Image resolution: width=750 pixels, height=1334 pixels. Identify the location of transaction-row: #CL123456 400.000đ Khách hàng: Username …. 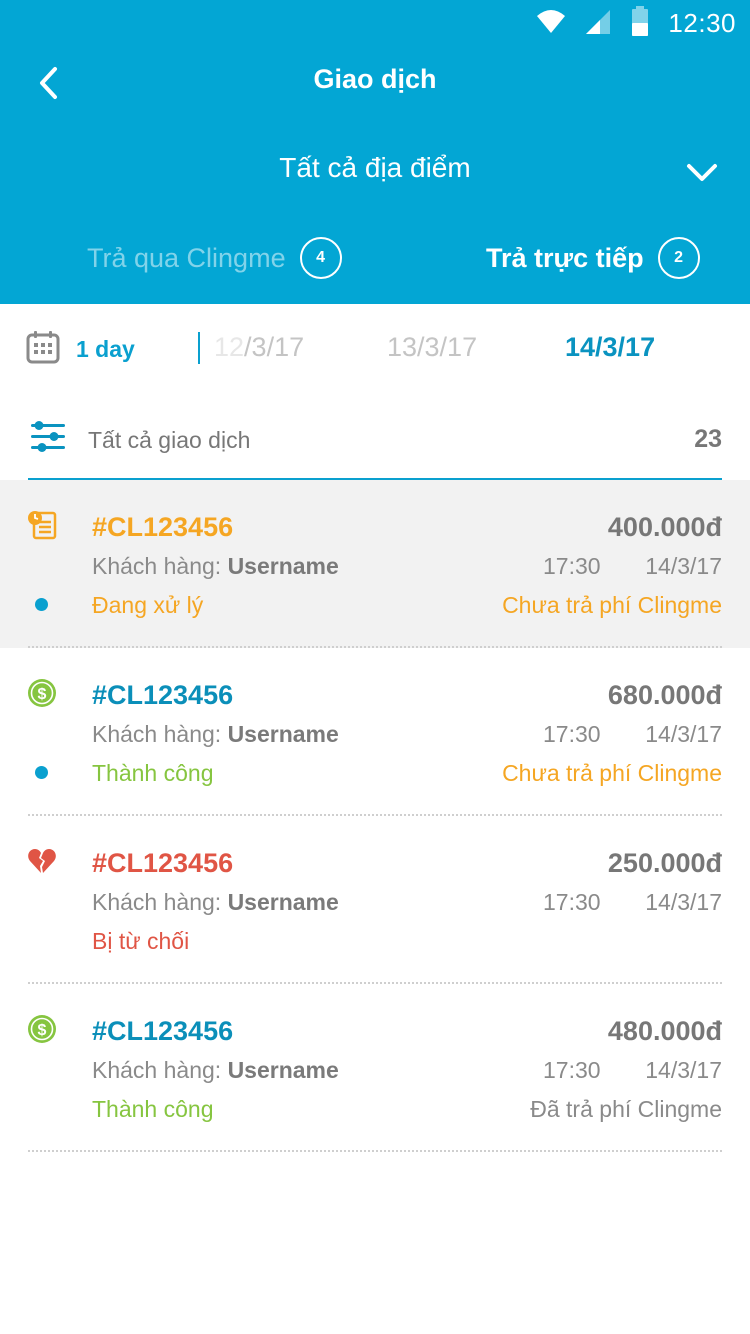
(375, 564).